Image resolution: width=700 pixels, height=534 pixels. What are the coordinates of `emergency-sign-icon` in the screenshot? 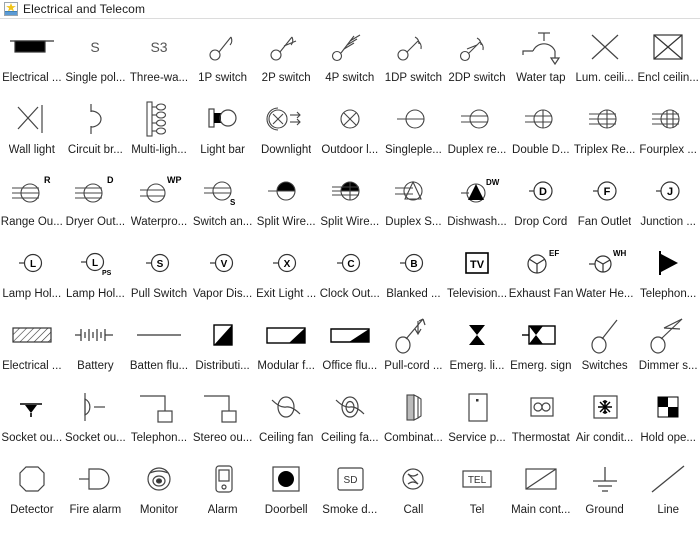 It's located at (541, 335).